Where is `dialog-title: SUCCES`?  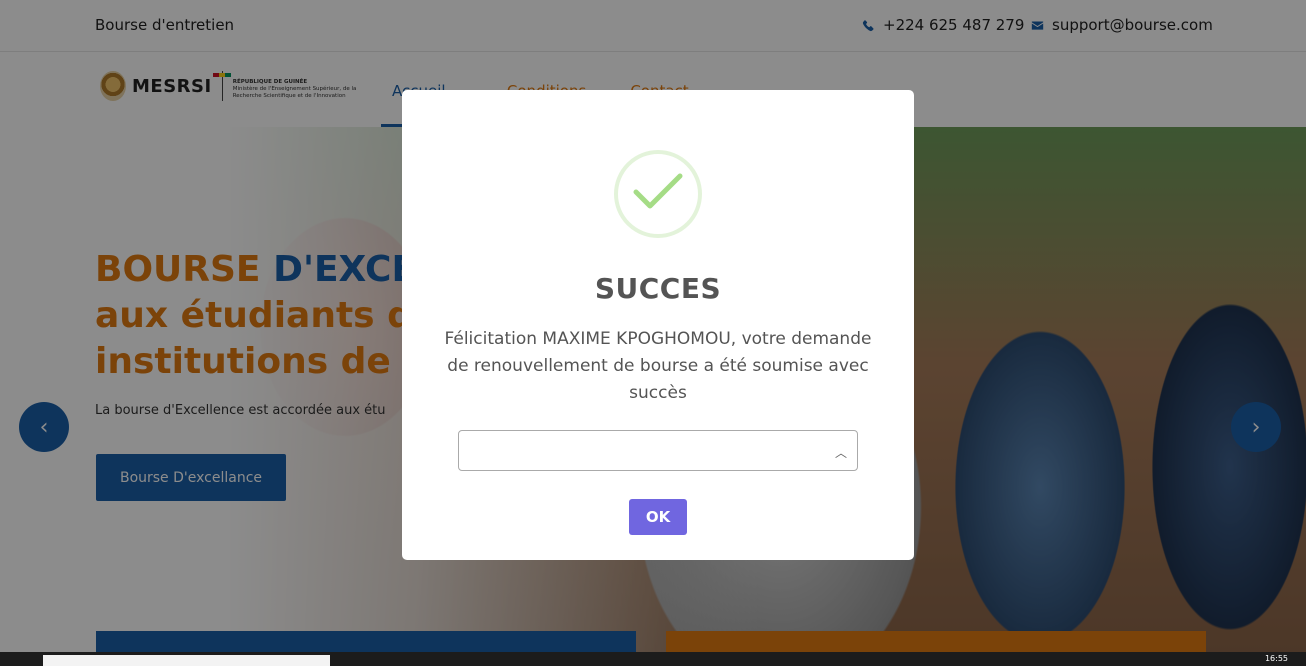
dialog-title: SUCCES is located at coordinates (658, 288).